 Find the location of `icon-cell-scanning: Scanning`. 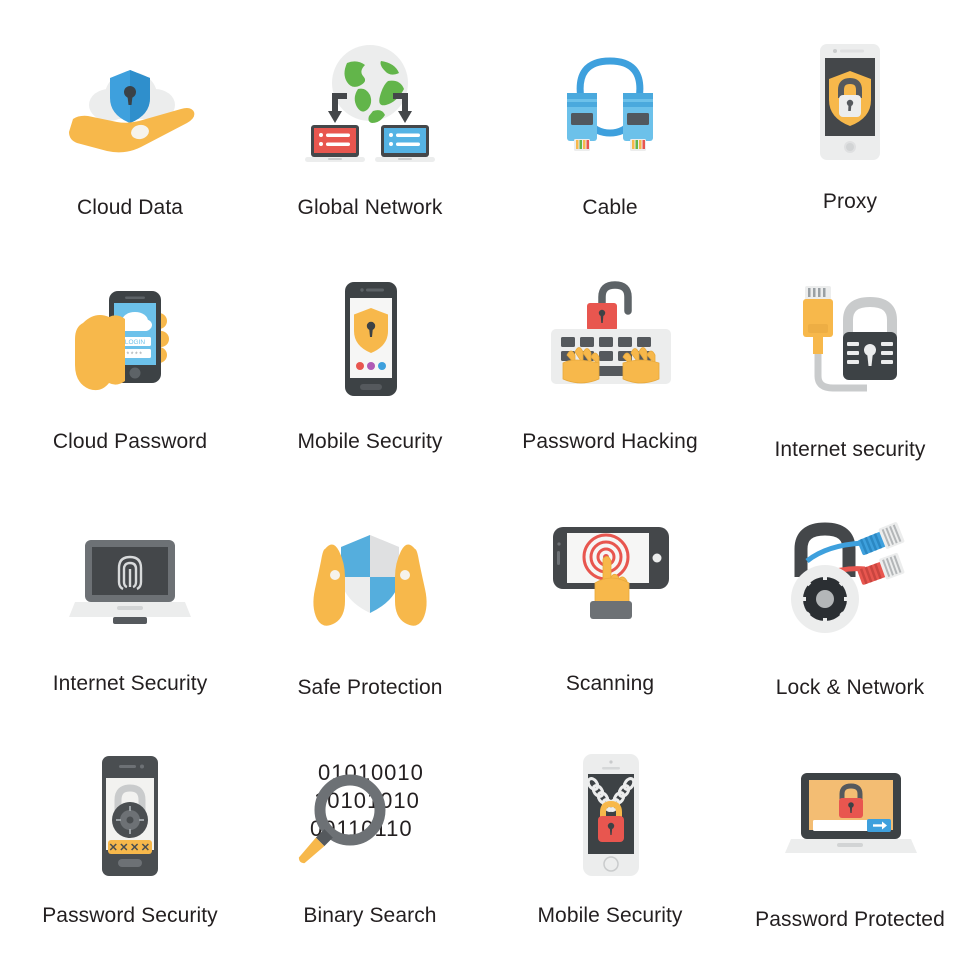

icon-cell-scanning: Scanning is located at coordinates (610, 613).